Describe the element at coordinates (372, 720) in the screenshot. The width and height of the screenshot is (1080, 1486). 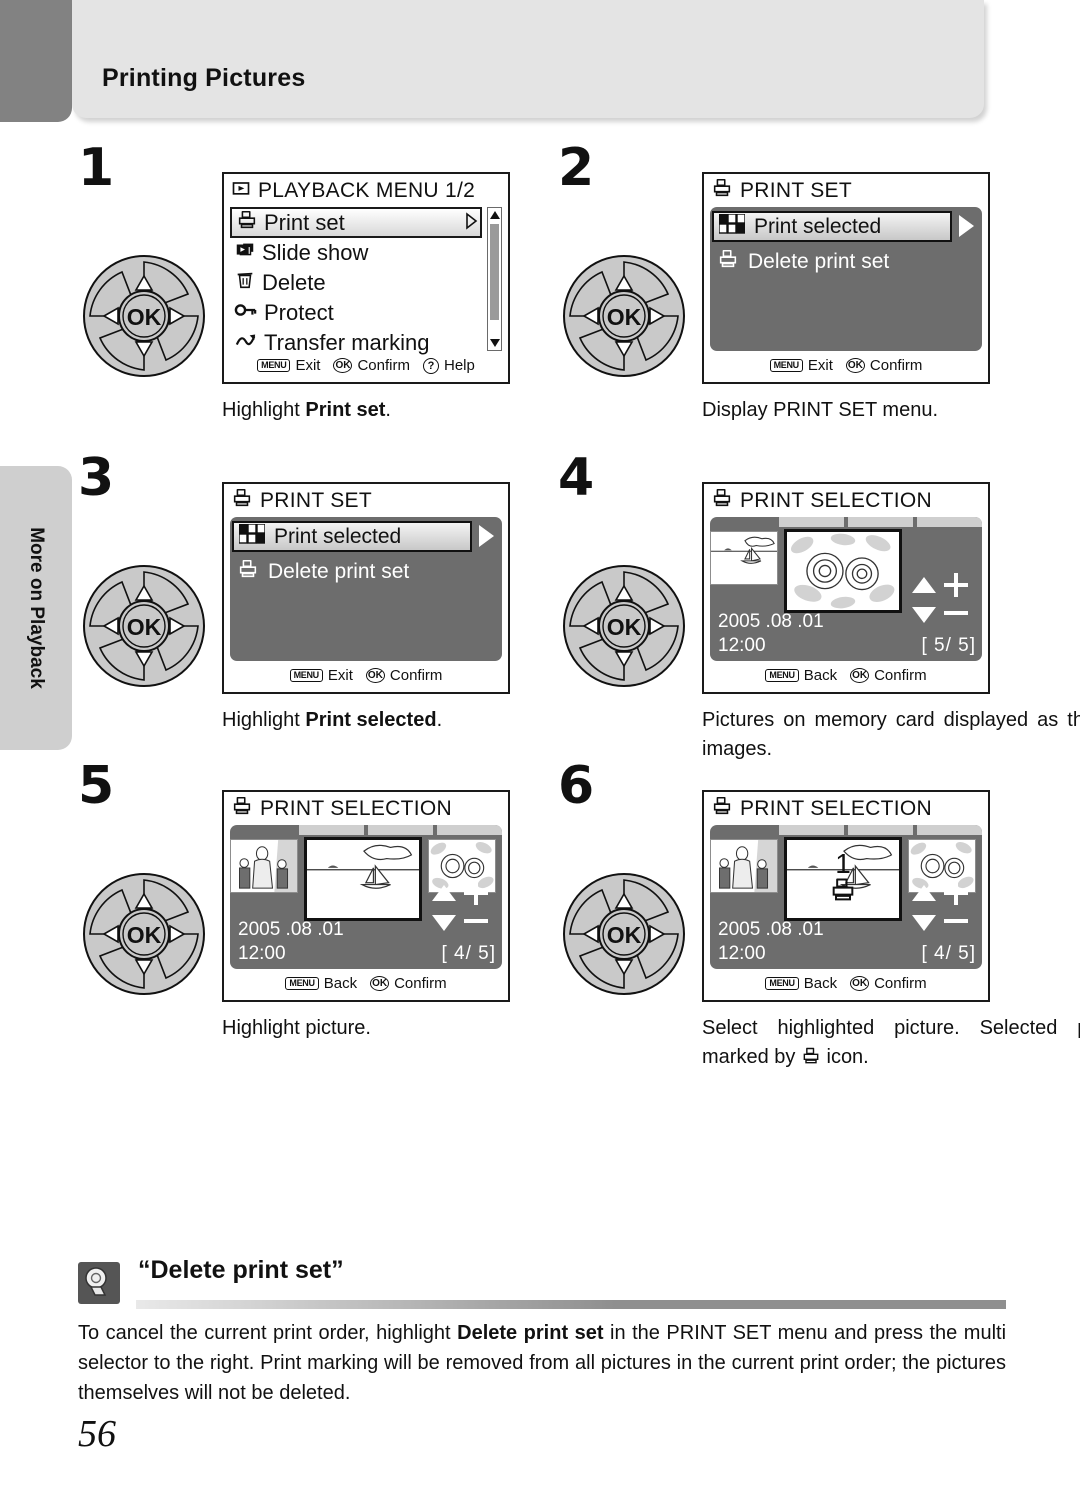
I see `step-caption: Highlight Print selected.` at that location.